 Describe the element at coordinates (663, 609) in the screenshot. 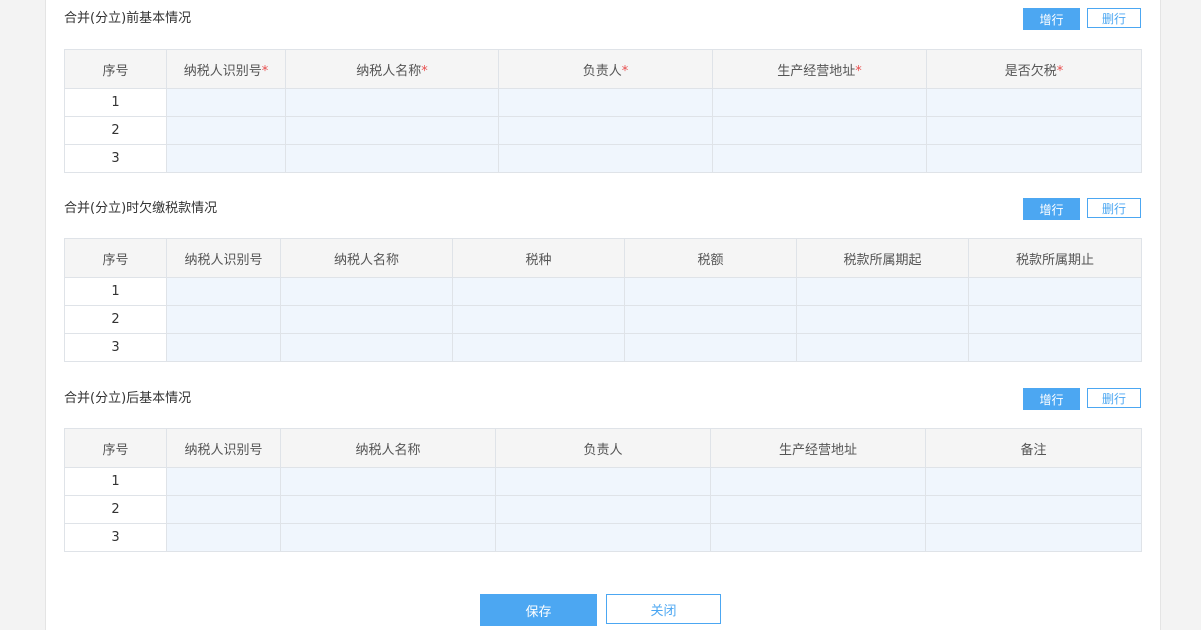

I see `close-button: 关闭` at that location.